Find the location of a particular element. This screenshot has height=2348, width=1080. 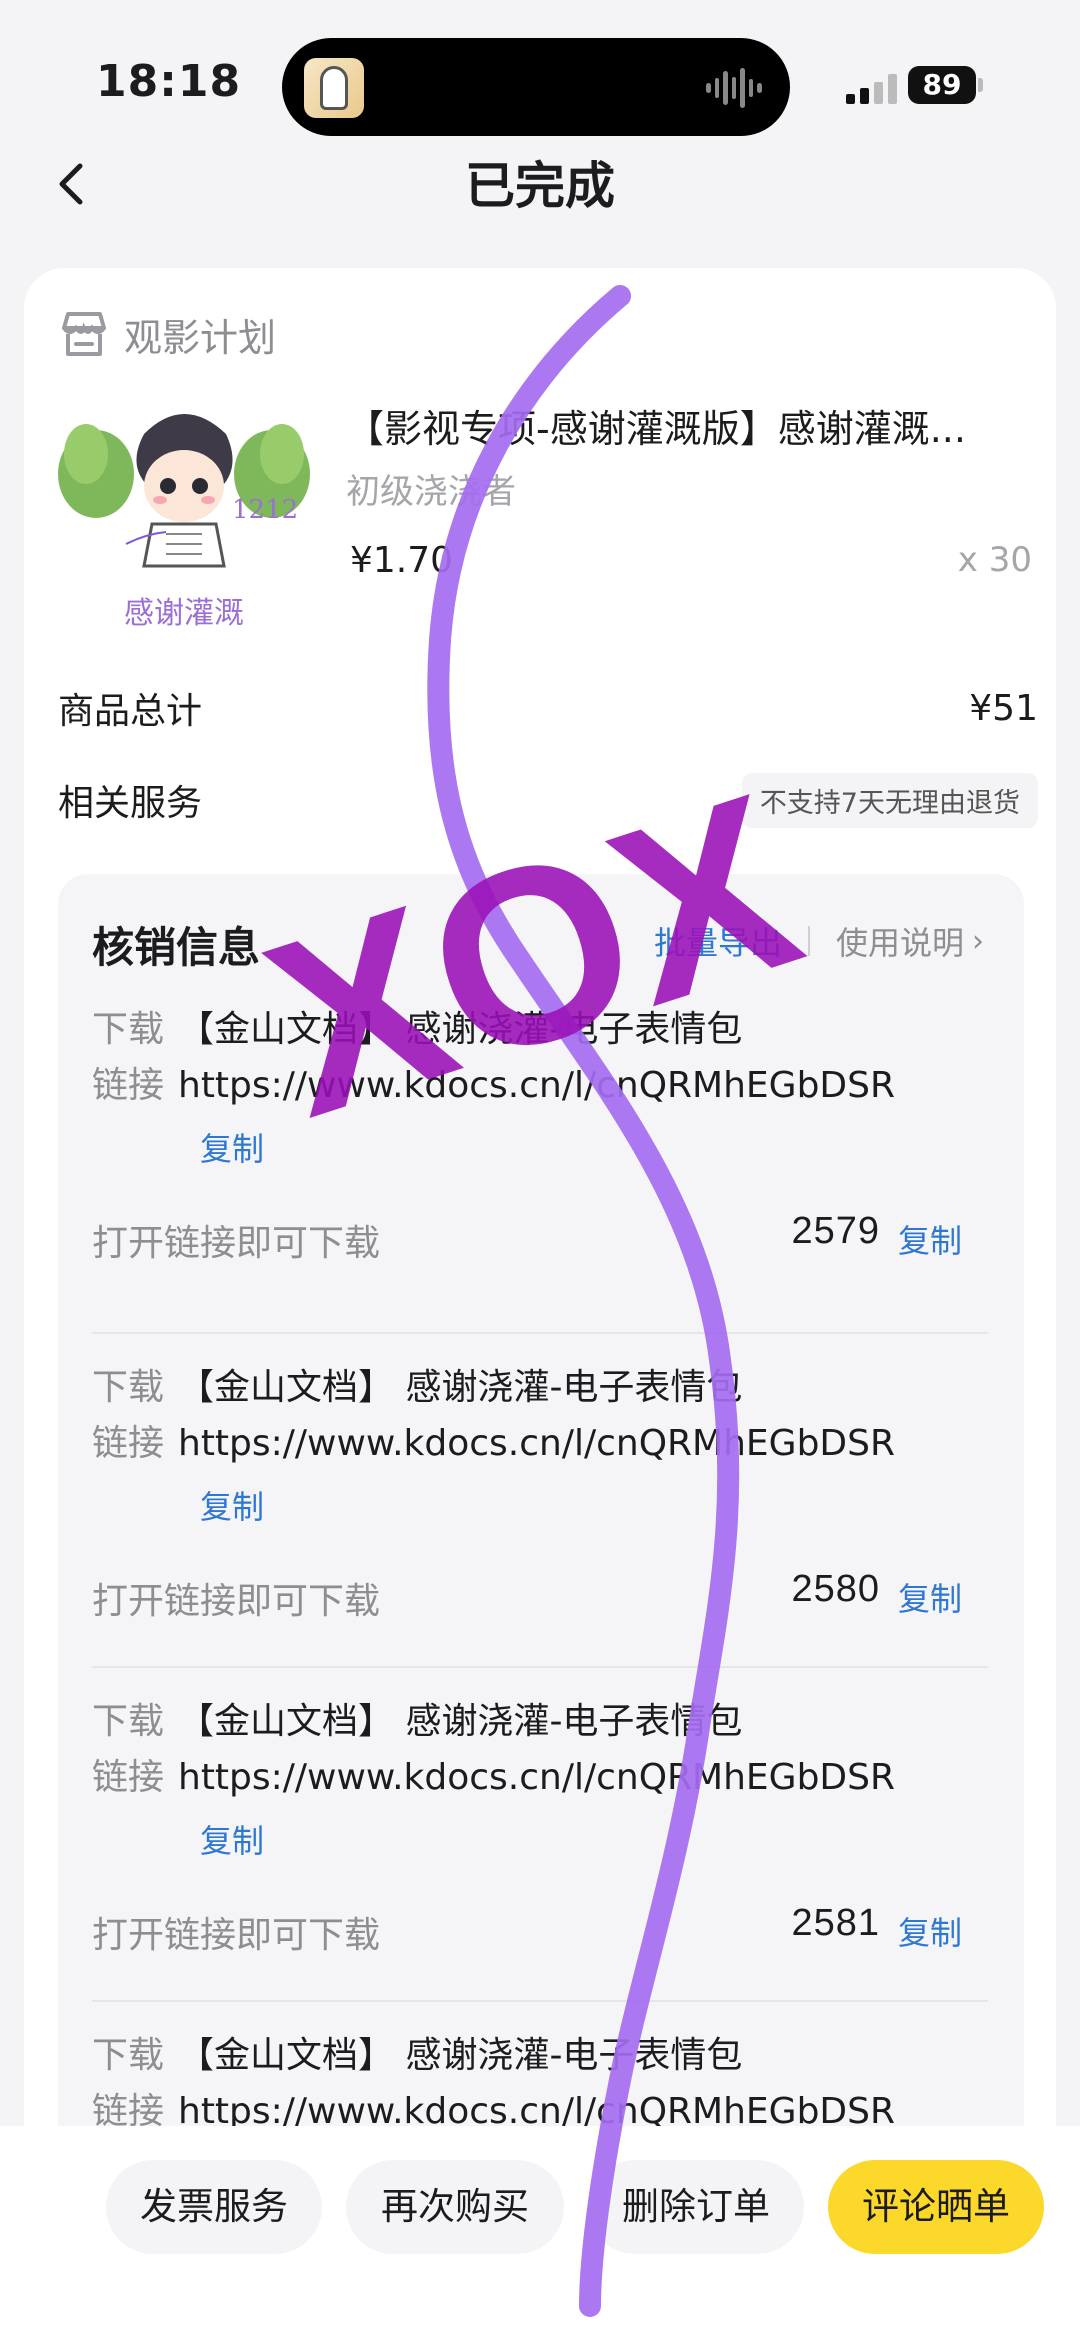

review-button: 评论晒单 is located at coordinates (936, 2207).